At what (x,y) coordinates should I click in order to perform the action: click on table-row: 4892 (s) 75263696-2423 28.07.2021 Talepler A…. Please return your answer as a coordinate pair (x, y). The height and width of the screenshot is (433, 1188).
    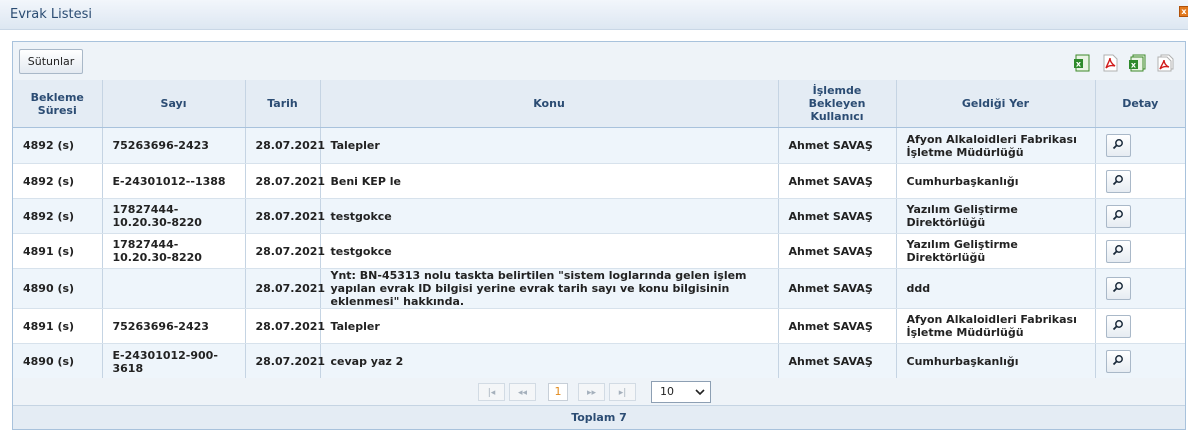
    Looking at the image, I should click on (599, 145).